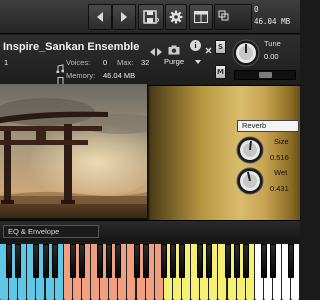 This screenshot has width=320, height=300. Describe the element at coordinates (195, 45) in the screenshot. I see `info-button: i` at that location.